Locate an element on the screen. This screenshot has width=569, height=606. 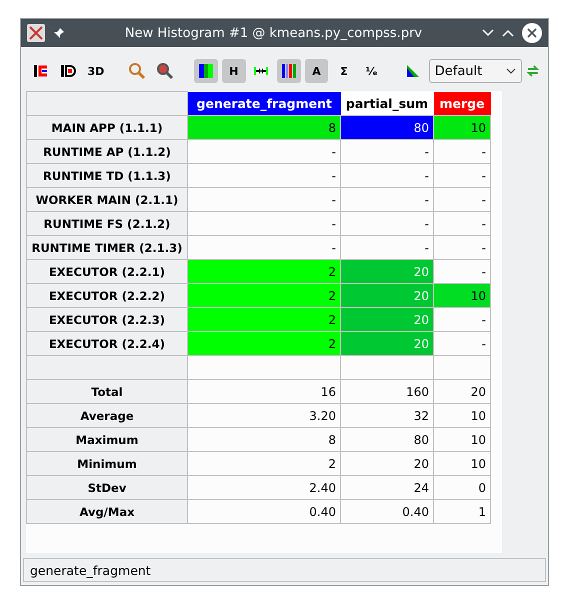
row-header: MAIN APP (1.1.1) is located at coordinates (107, 128).